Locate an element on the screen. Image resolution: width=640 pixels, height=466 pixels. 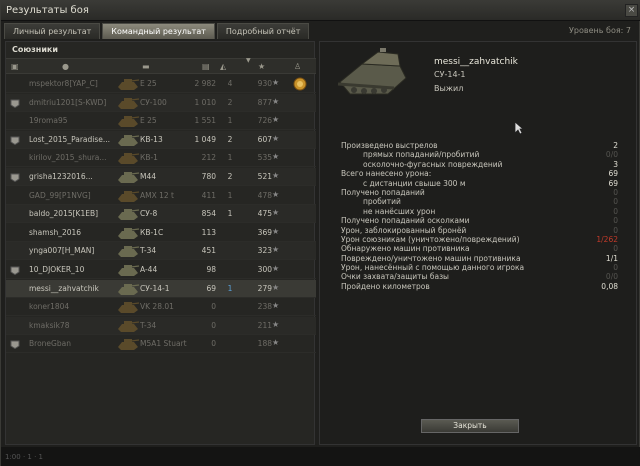
stat-row: Урон, заблокированный бронёй 0 is located at coordinates (481, 230).